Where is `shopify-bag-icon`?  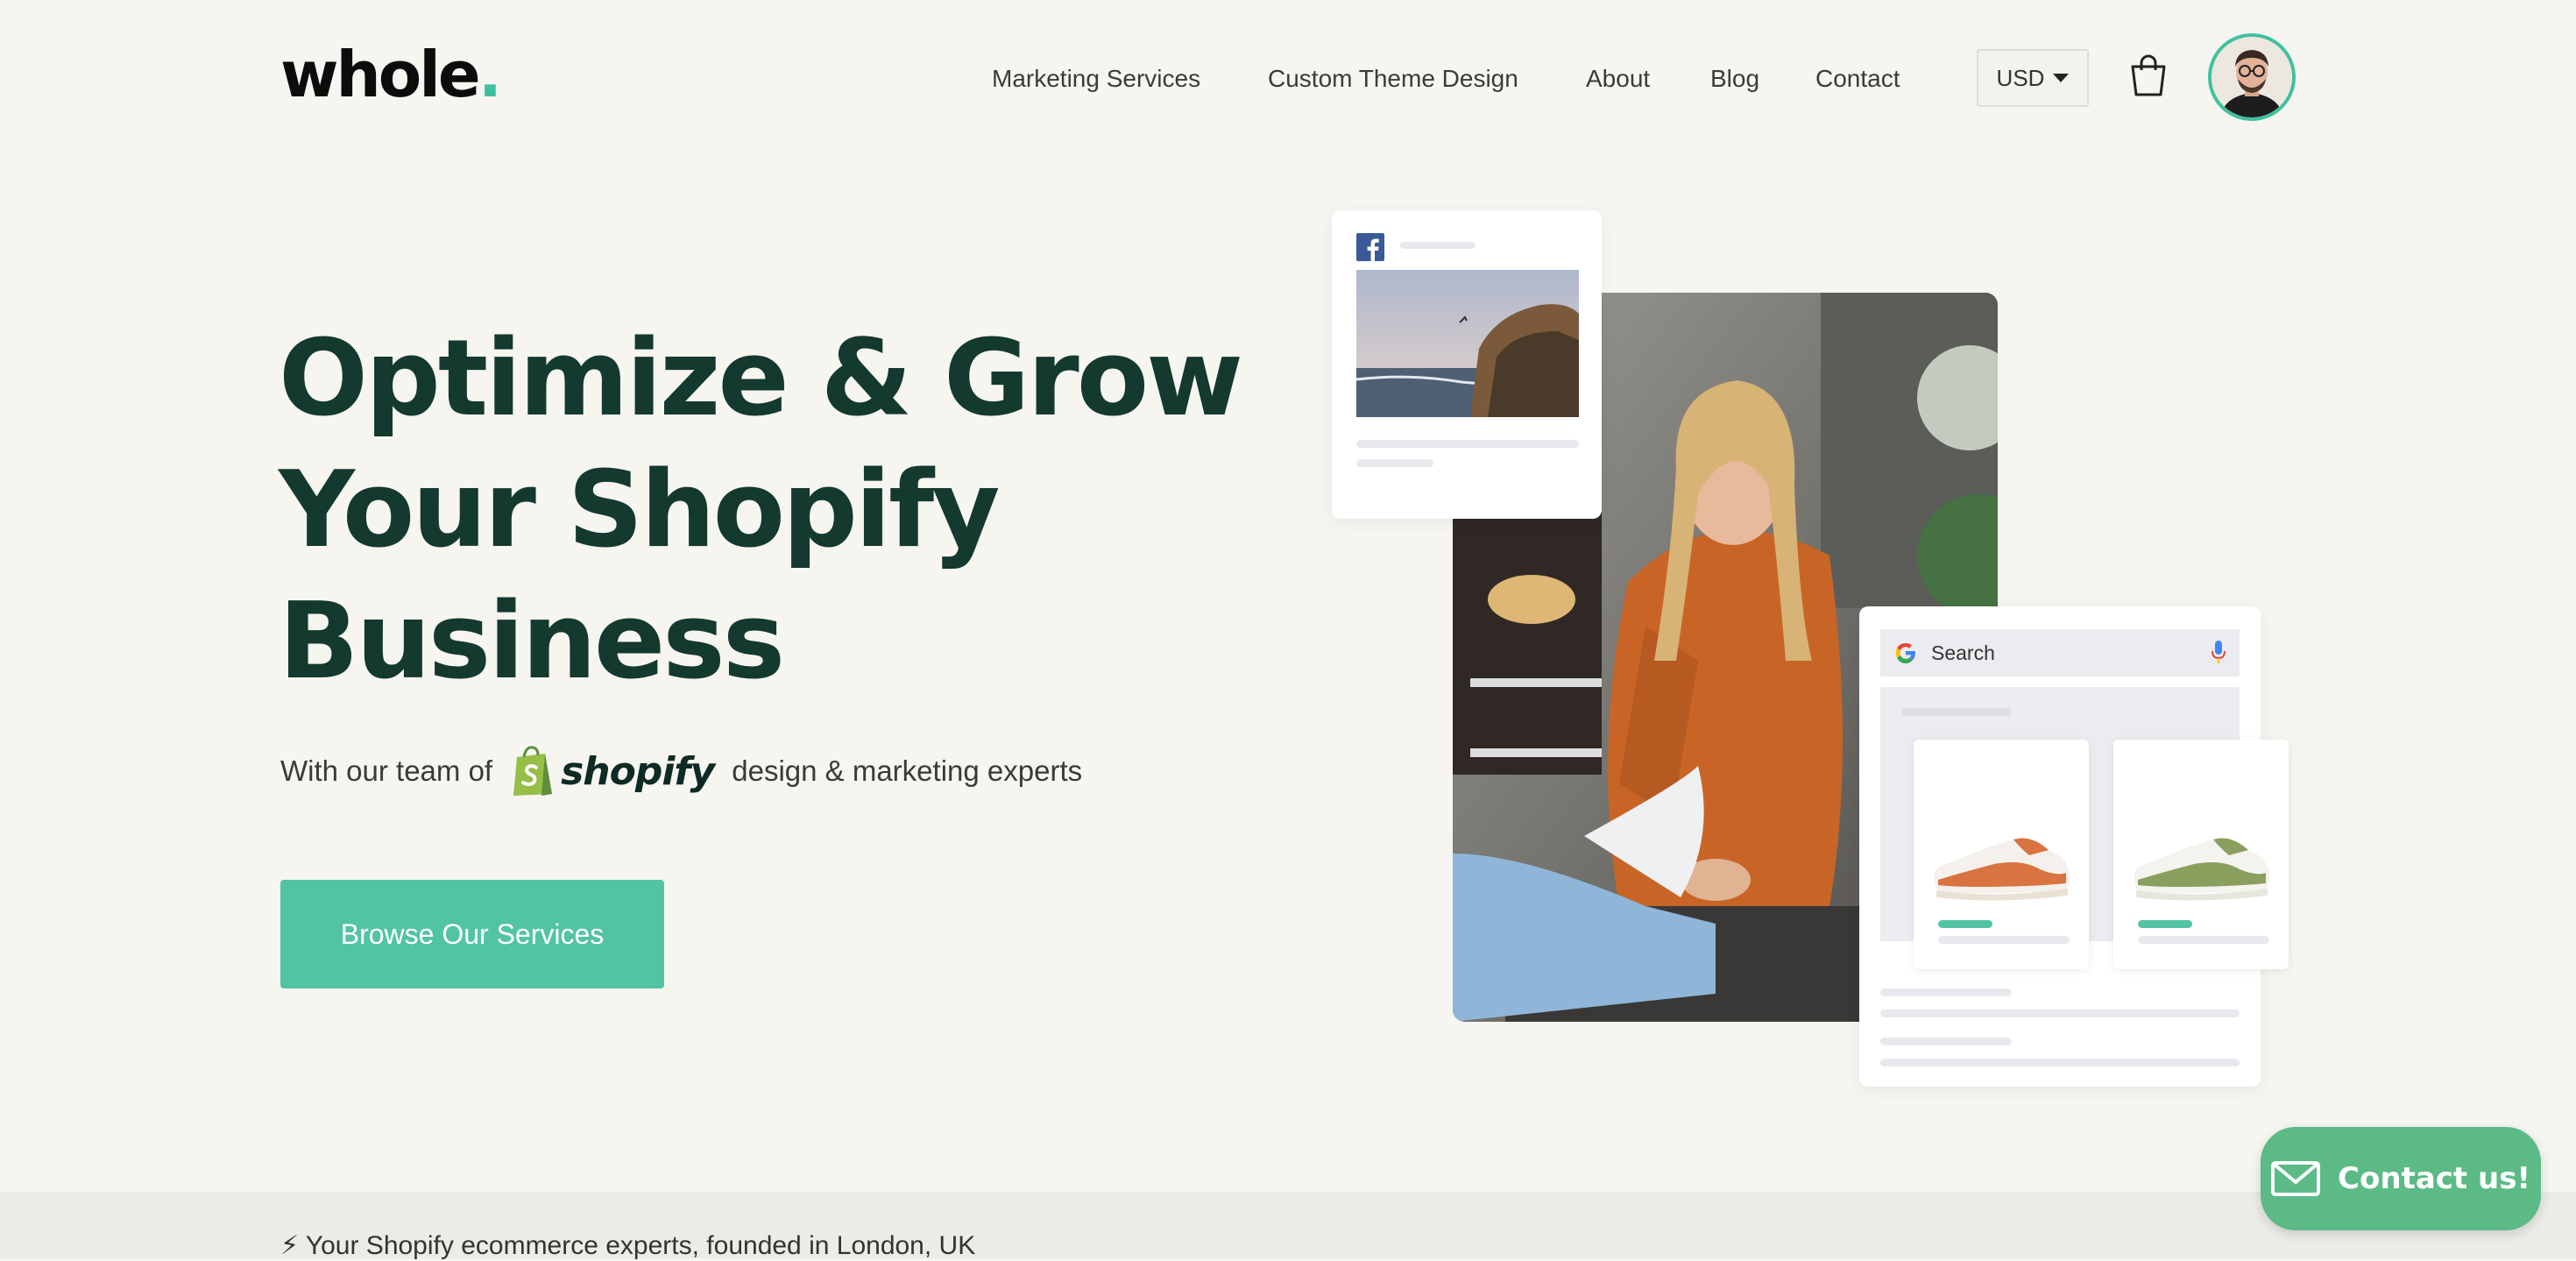
shopify-bag-icon is located at coordinates (533, 771).